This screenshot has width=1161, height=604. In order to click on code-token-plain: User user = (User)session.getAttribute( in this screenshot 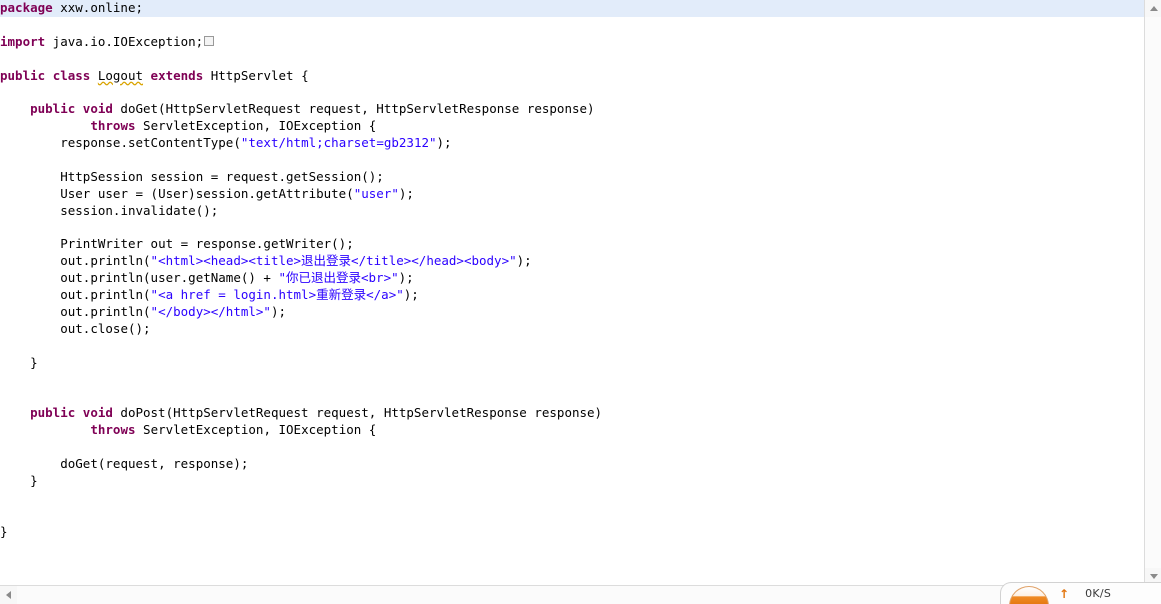, I will do `click(207, 193)`.